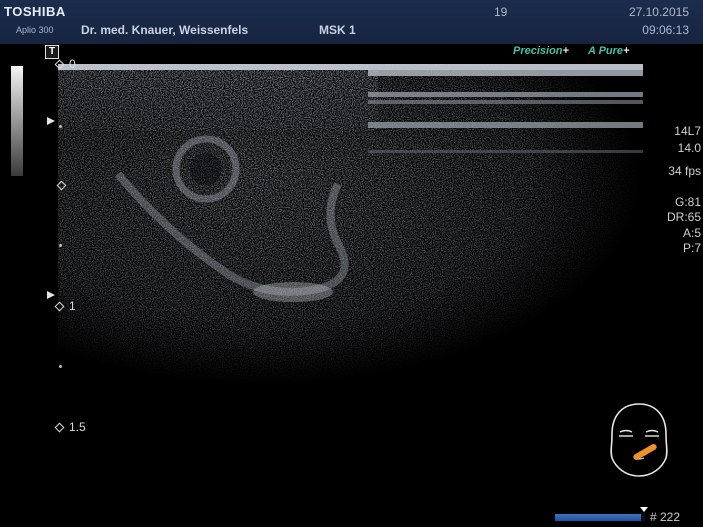 The image size is (703, 527). Describe the element at coordinates (639, 440) in the screenshot. I see `head-pictogram-icon` at that location.